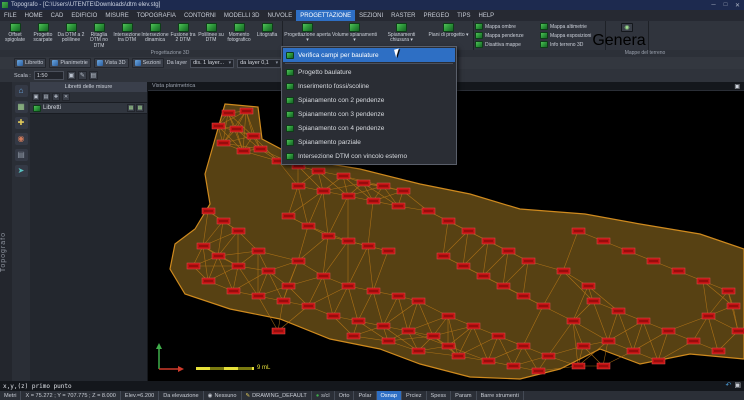 This screenshot has height=400, width=744. Describe the element at coordinates (242, 15) in the screenshot. I see `menu-item-modelli-3d: MODELLI 3D` at that location.